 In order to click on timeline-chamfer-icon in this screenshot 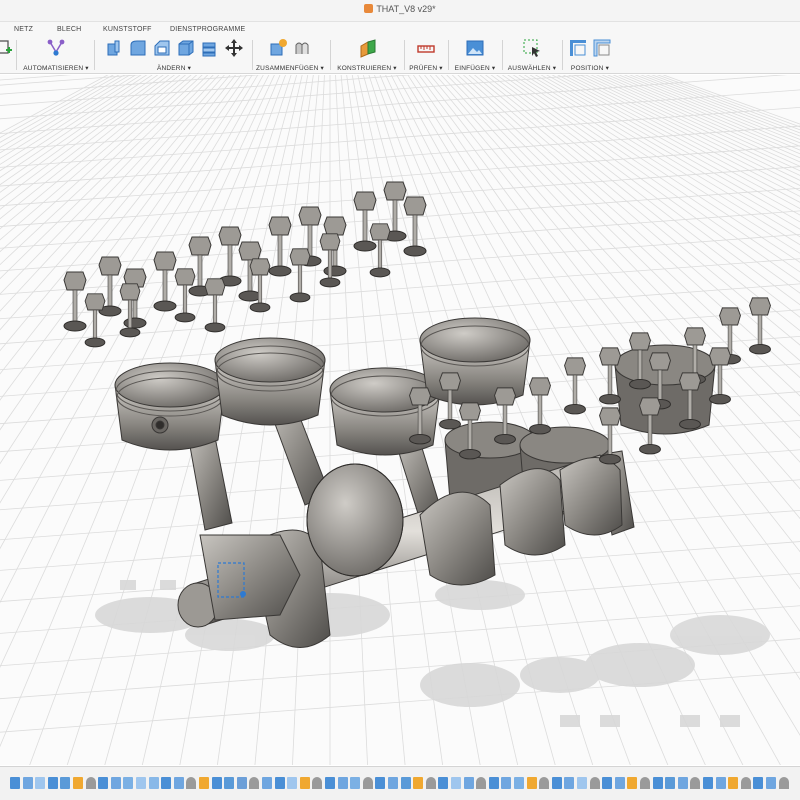, I will do `click(153, 783)`.